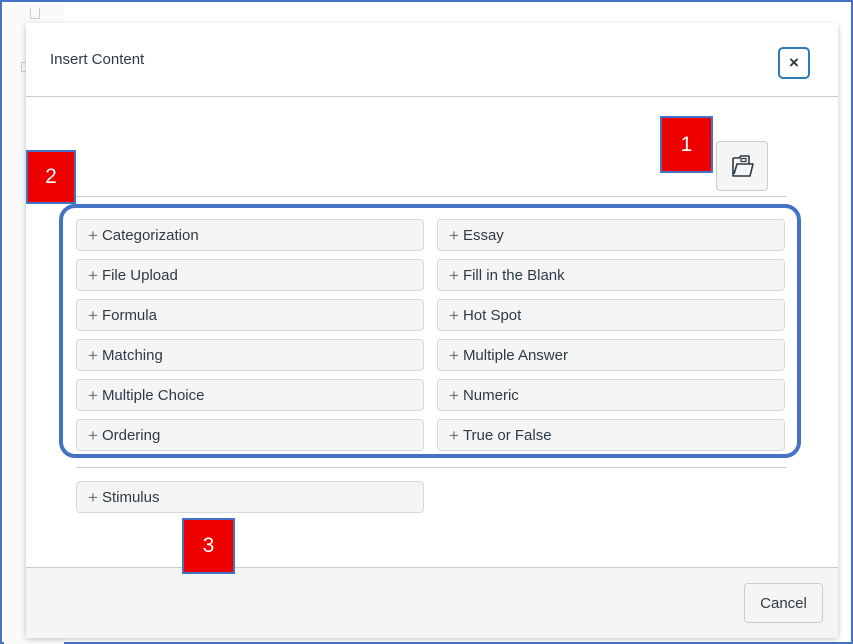 This screenshot has width=853, height=644. I want to click on item-label: Matching, so click(132, 355).